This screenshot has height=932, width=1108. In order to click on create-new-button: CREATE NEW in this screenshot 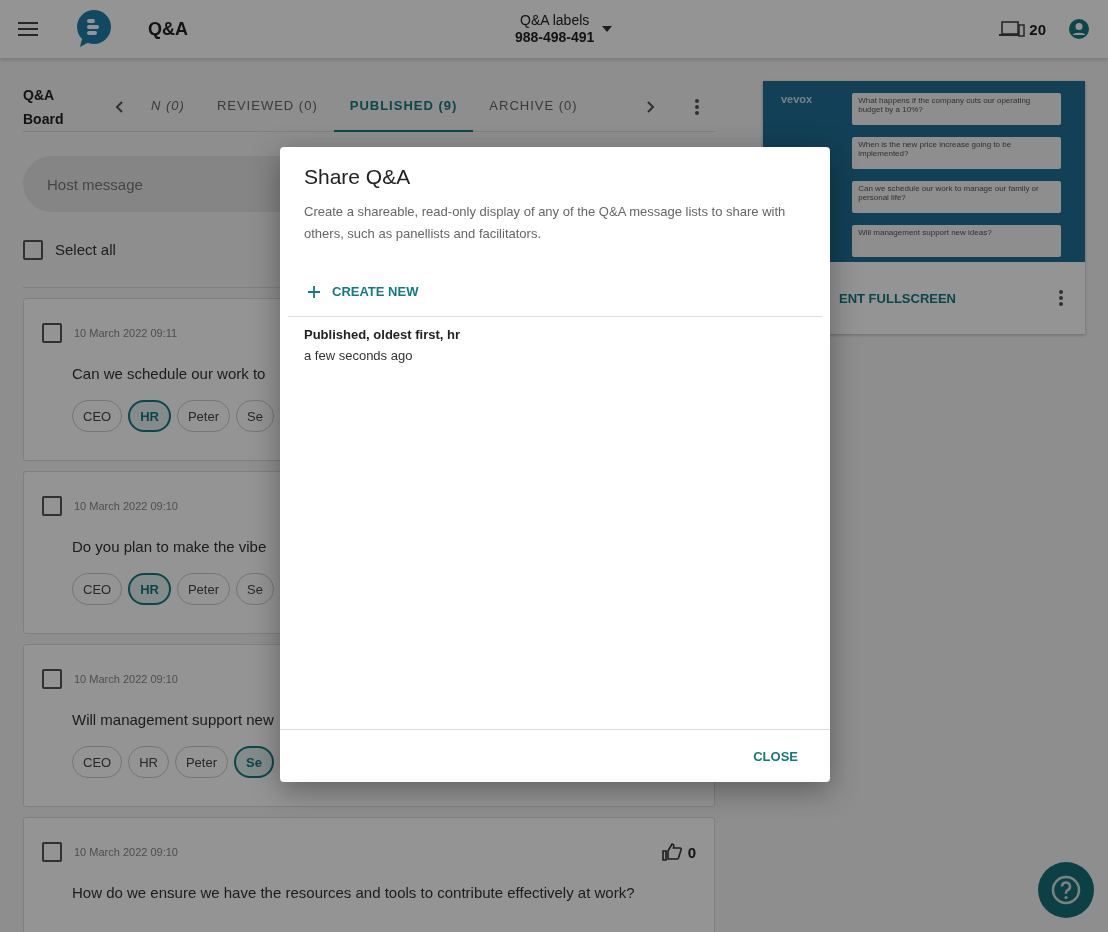, I will do `click(363, 291)`.